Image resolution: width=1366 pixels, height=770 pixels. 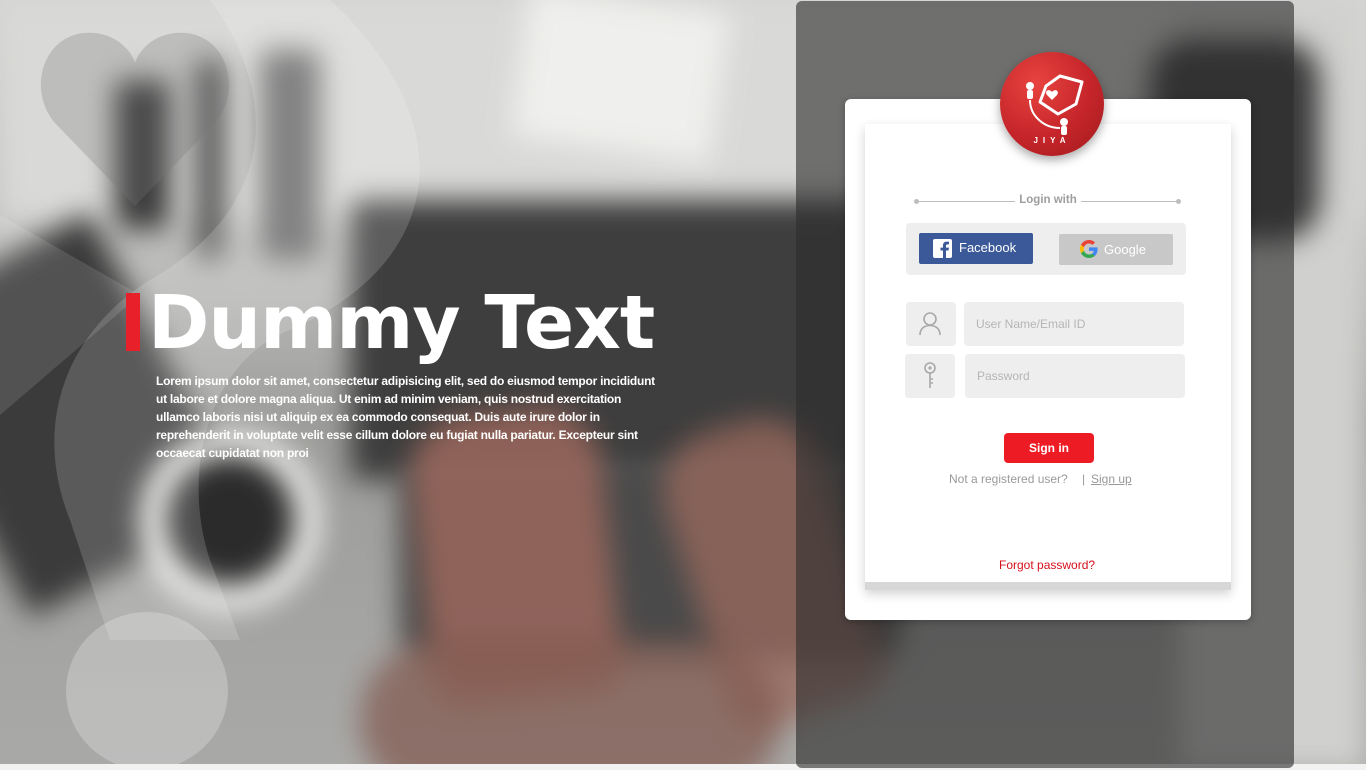 I want to click on brand-logo: JIYA, so click(x=1052, y=104).